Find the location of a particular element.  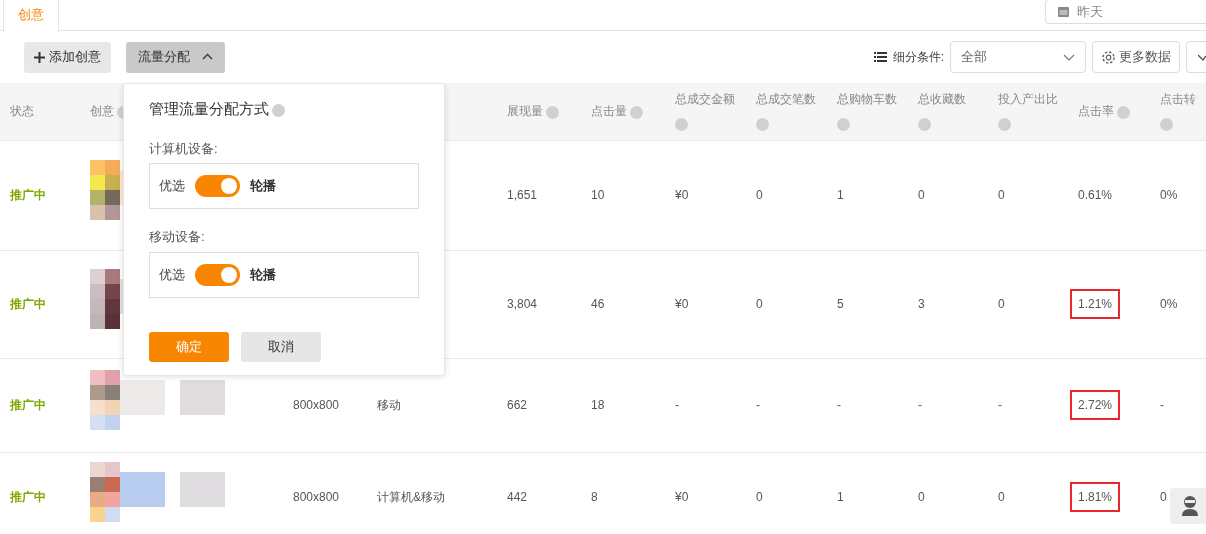

date-field: 昨天 is located at coordinates (1125, 12).